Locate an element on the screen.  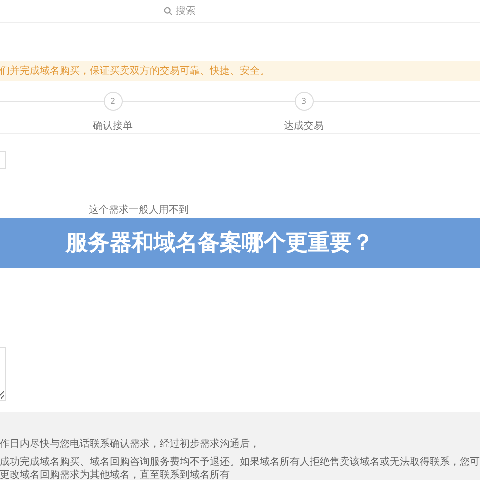
search-icon is located at coordinates (168, 11).